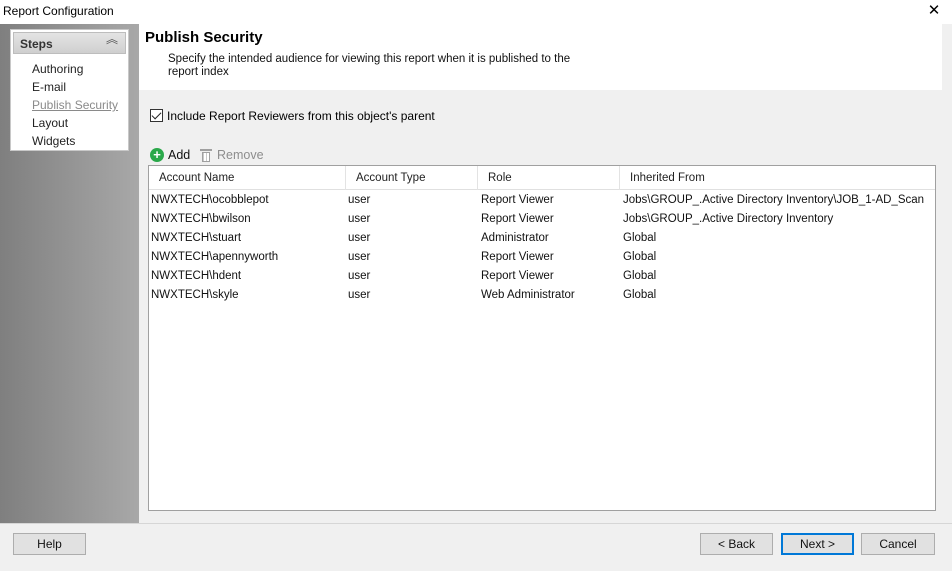 This screenshot has height=571, width=952. Describe the element at coordinates (728, 219) in the screenshot. I see `cell-inherited-from: Jobs\GROUP_.Active Directory Inventory` at that location.